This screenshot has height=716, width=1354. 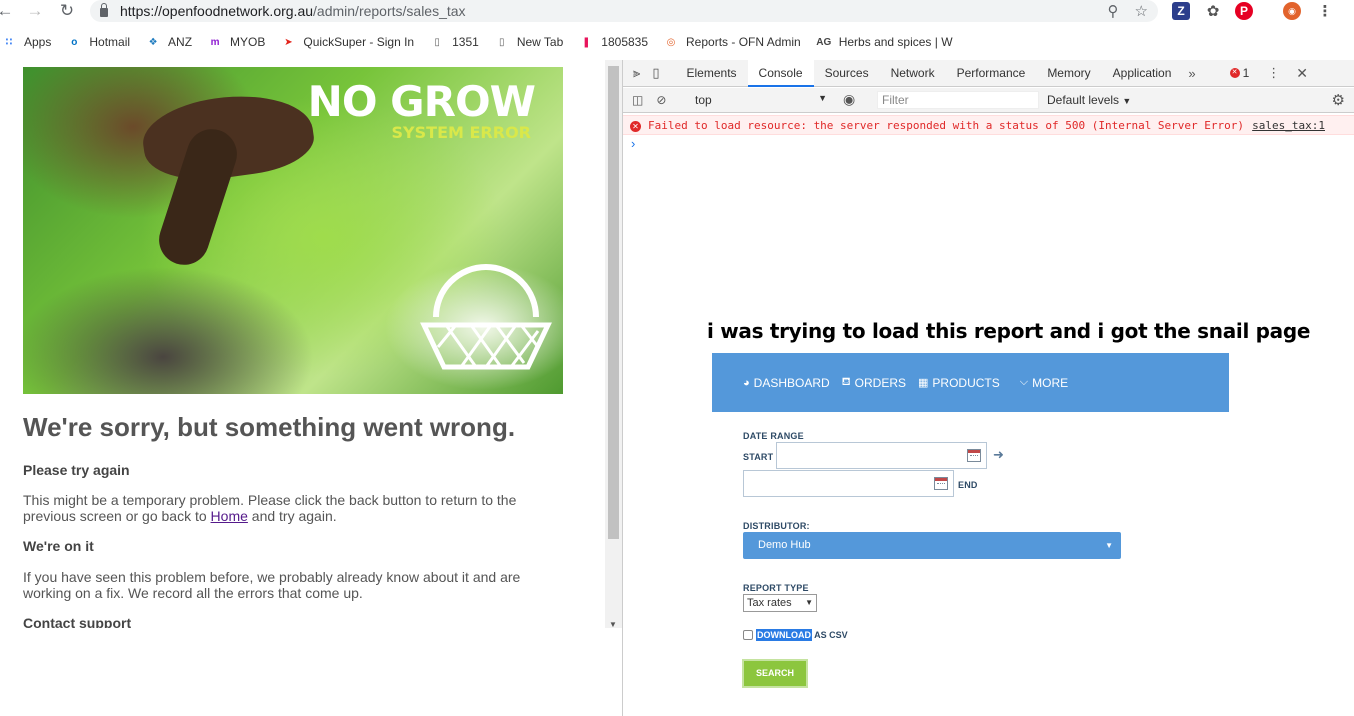 I want to click on report-type-select: Tax rates ▼, so click(x=780, y=603).